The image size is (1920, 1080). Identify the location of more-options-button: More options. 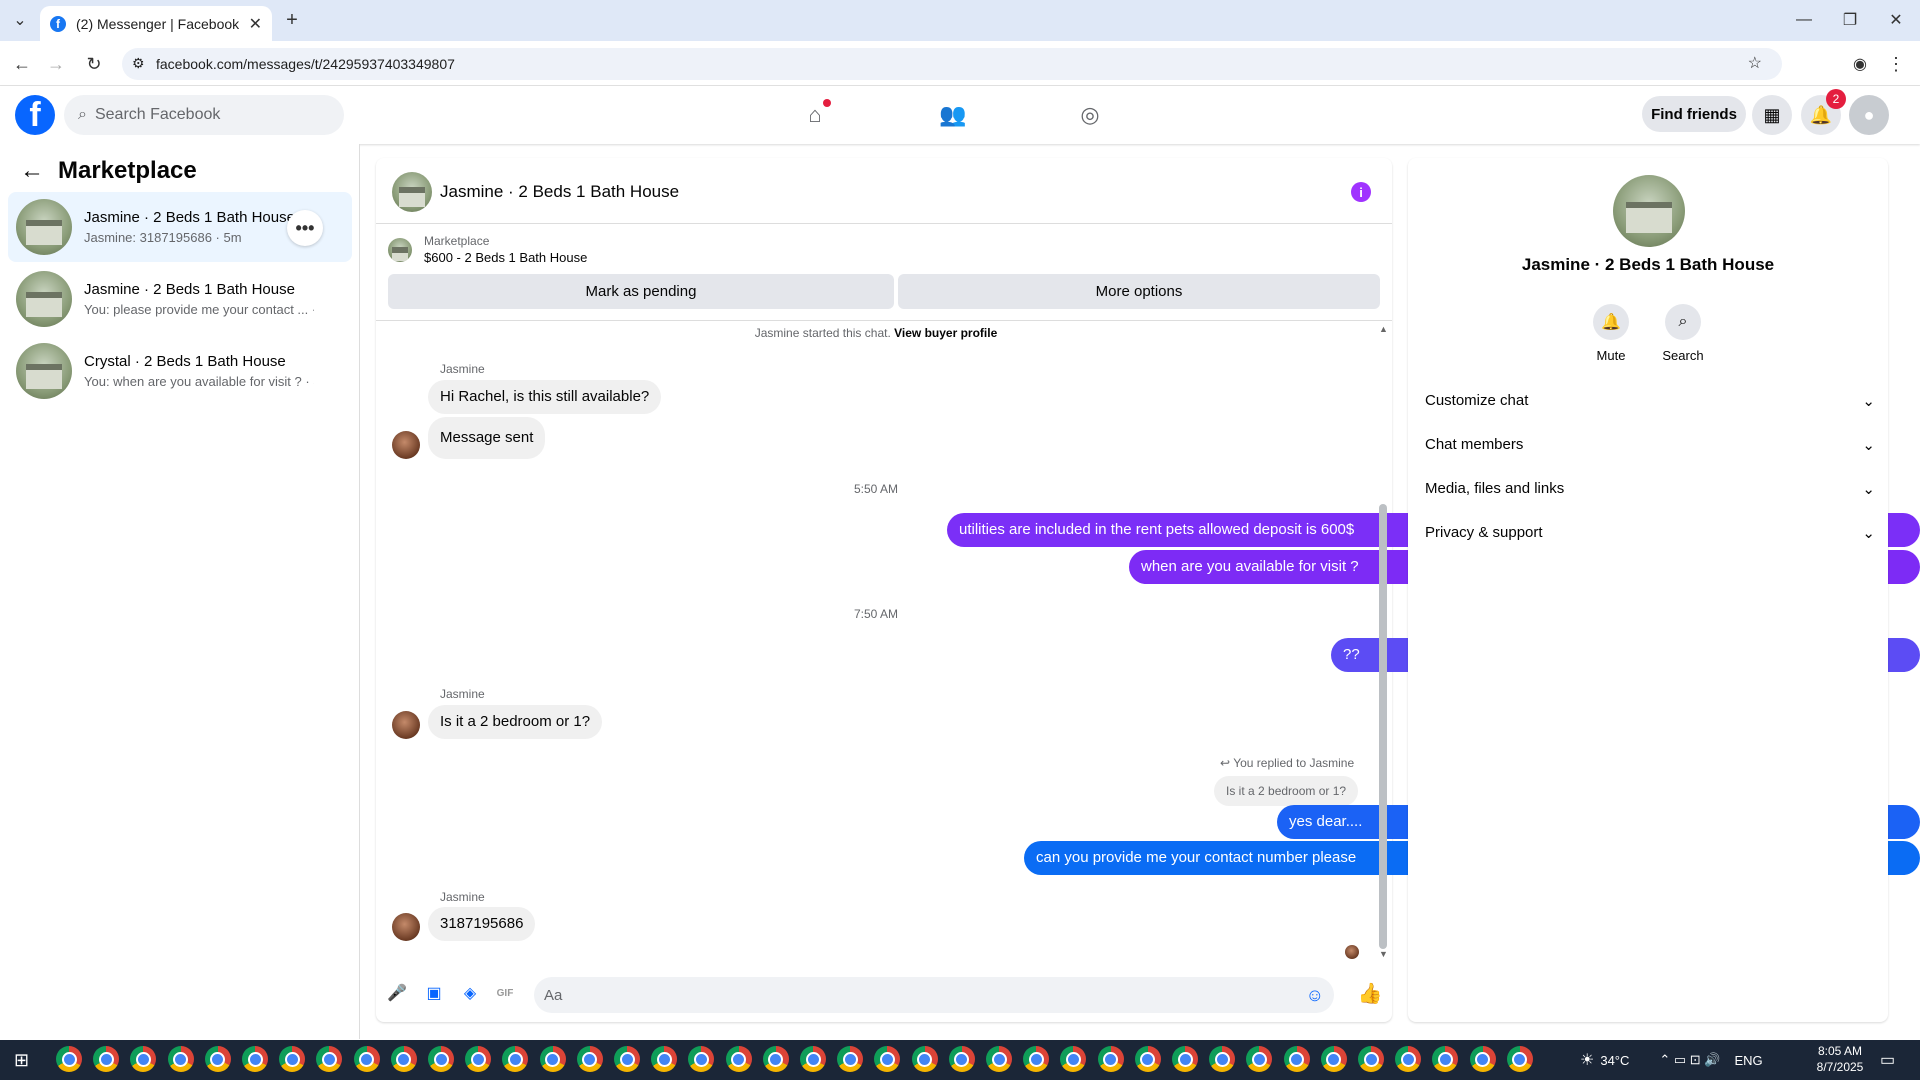
(1139, 291).